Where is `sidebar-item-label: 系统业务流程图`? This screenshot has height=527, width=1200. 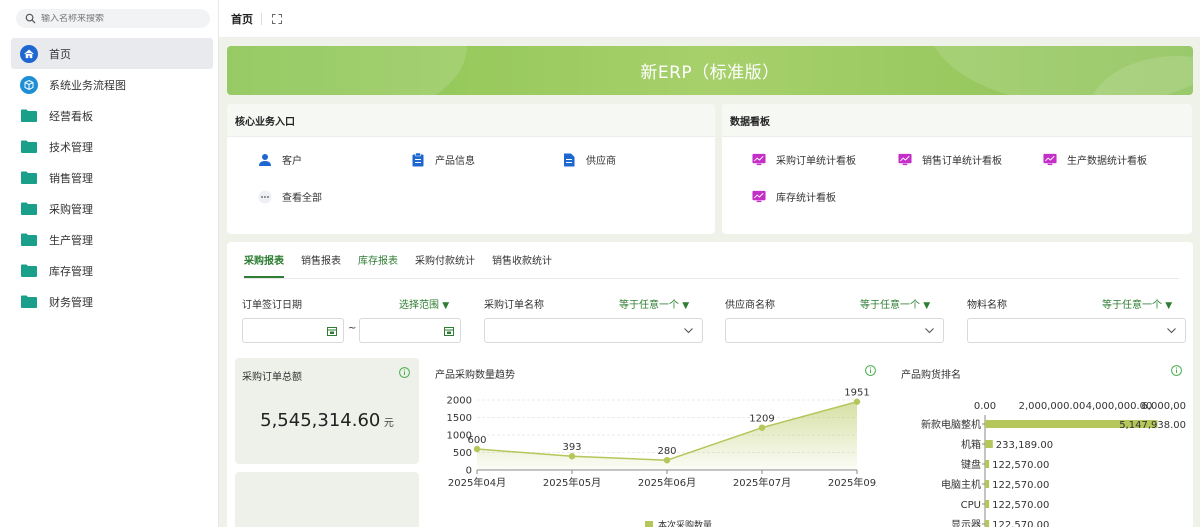 sidebar-item-label: 系统业务流程图 is located at coordinates (87, 85).